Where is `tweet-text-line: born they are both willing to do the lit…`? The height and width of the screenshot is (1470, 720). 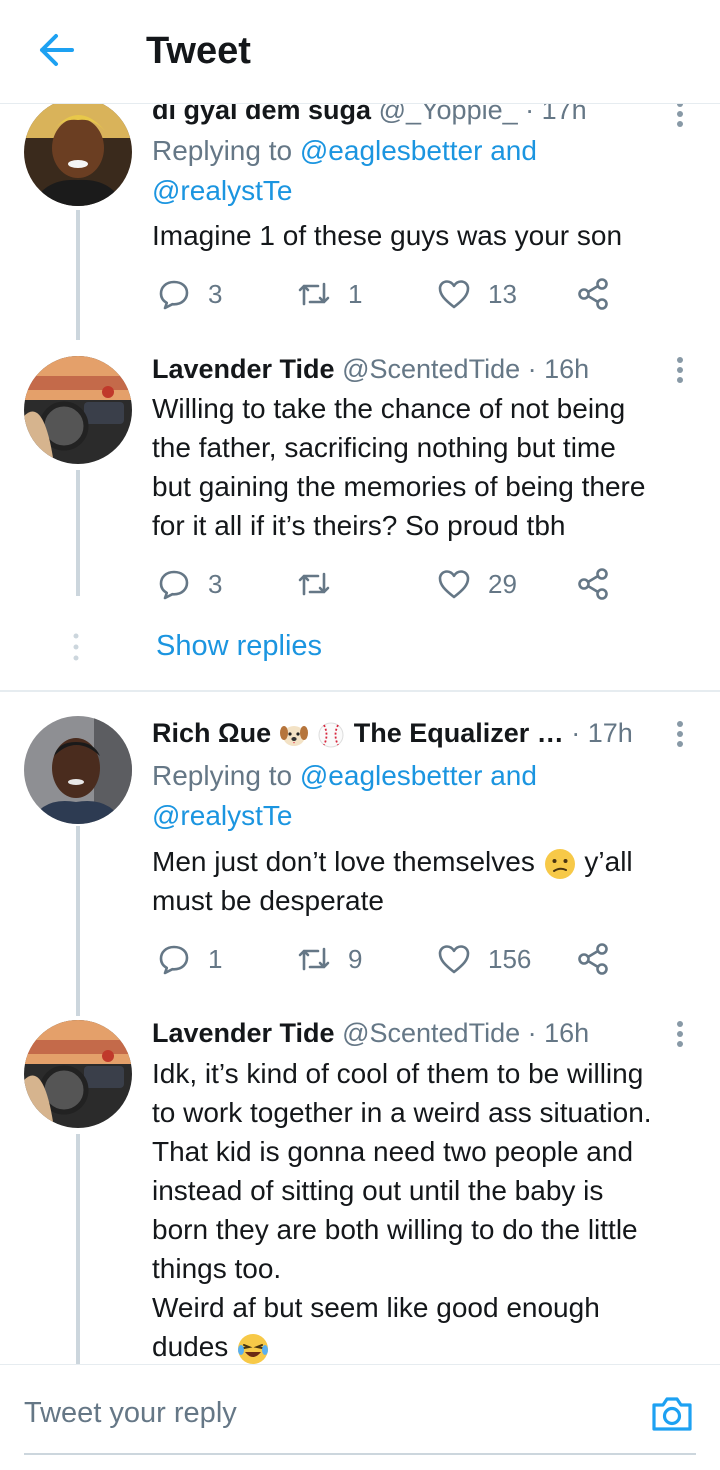 tweet-text-line: born they are both willing to do the lit… is located at coordinates (395, 1229).